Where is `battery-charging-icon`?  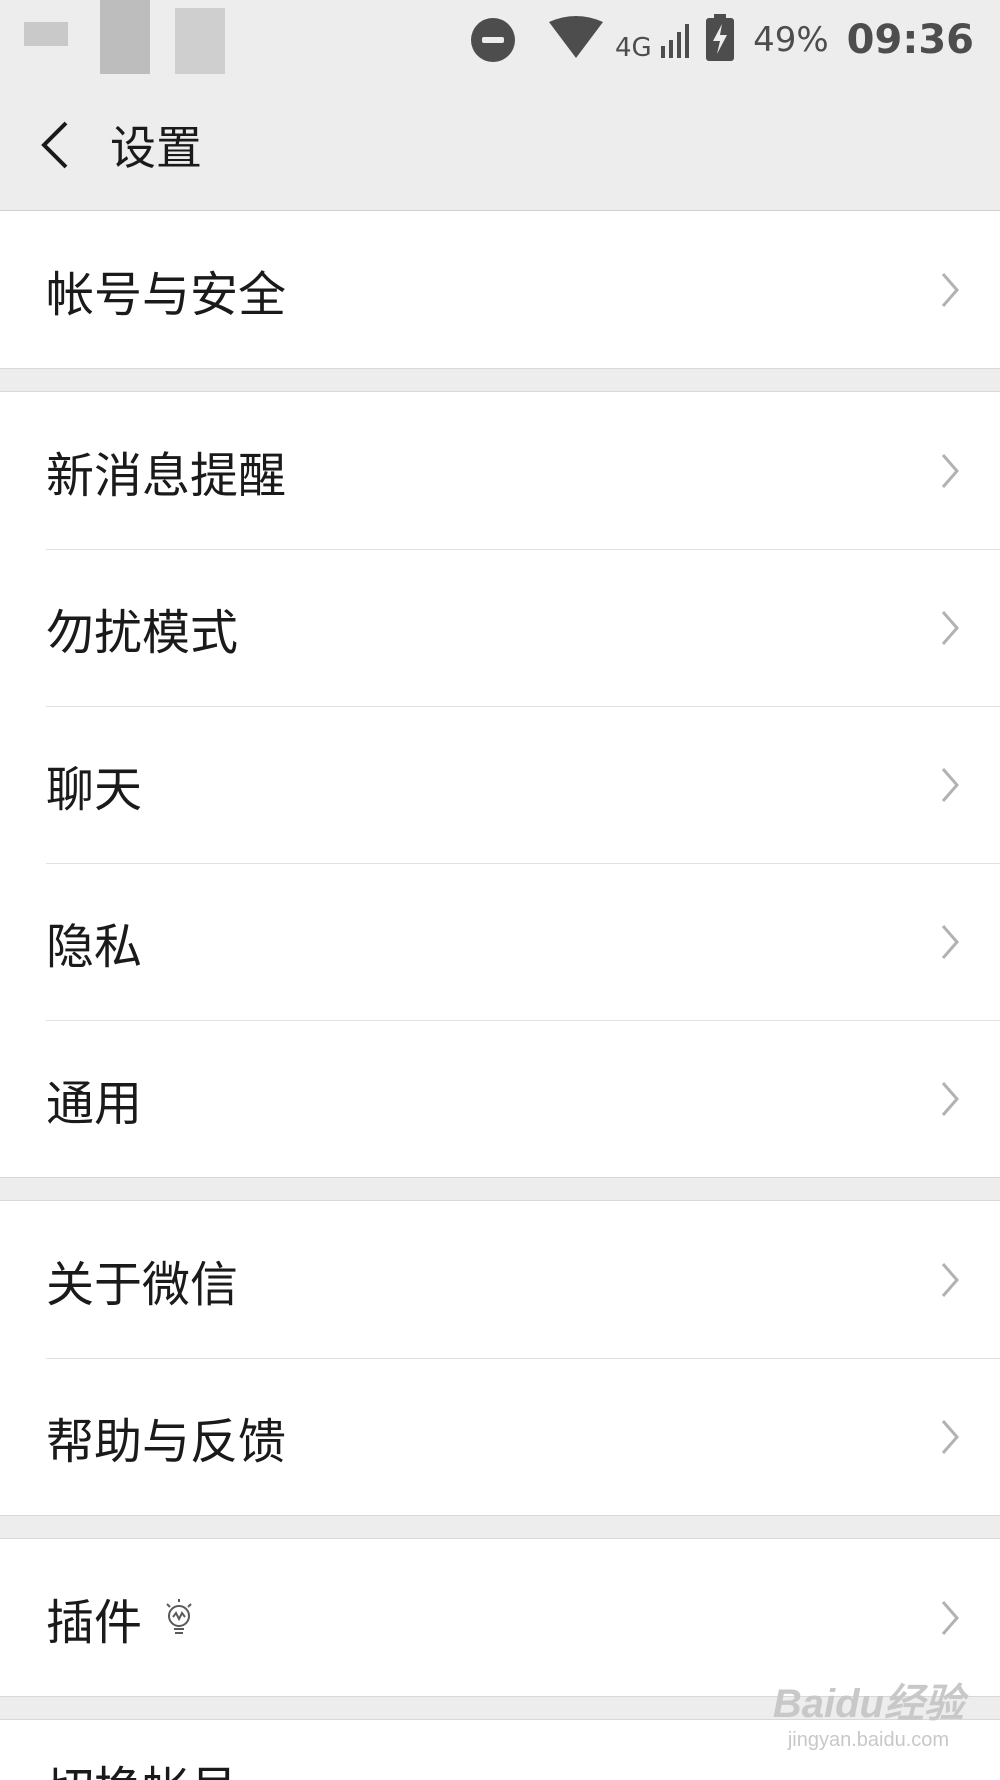
battery-charging-icon is located at coordinates (720, 40).